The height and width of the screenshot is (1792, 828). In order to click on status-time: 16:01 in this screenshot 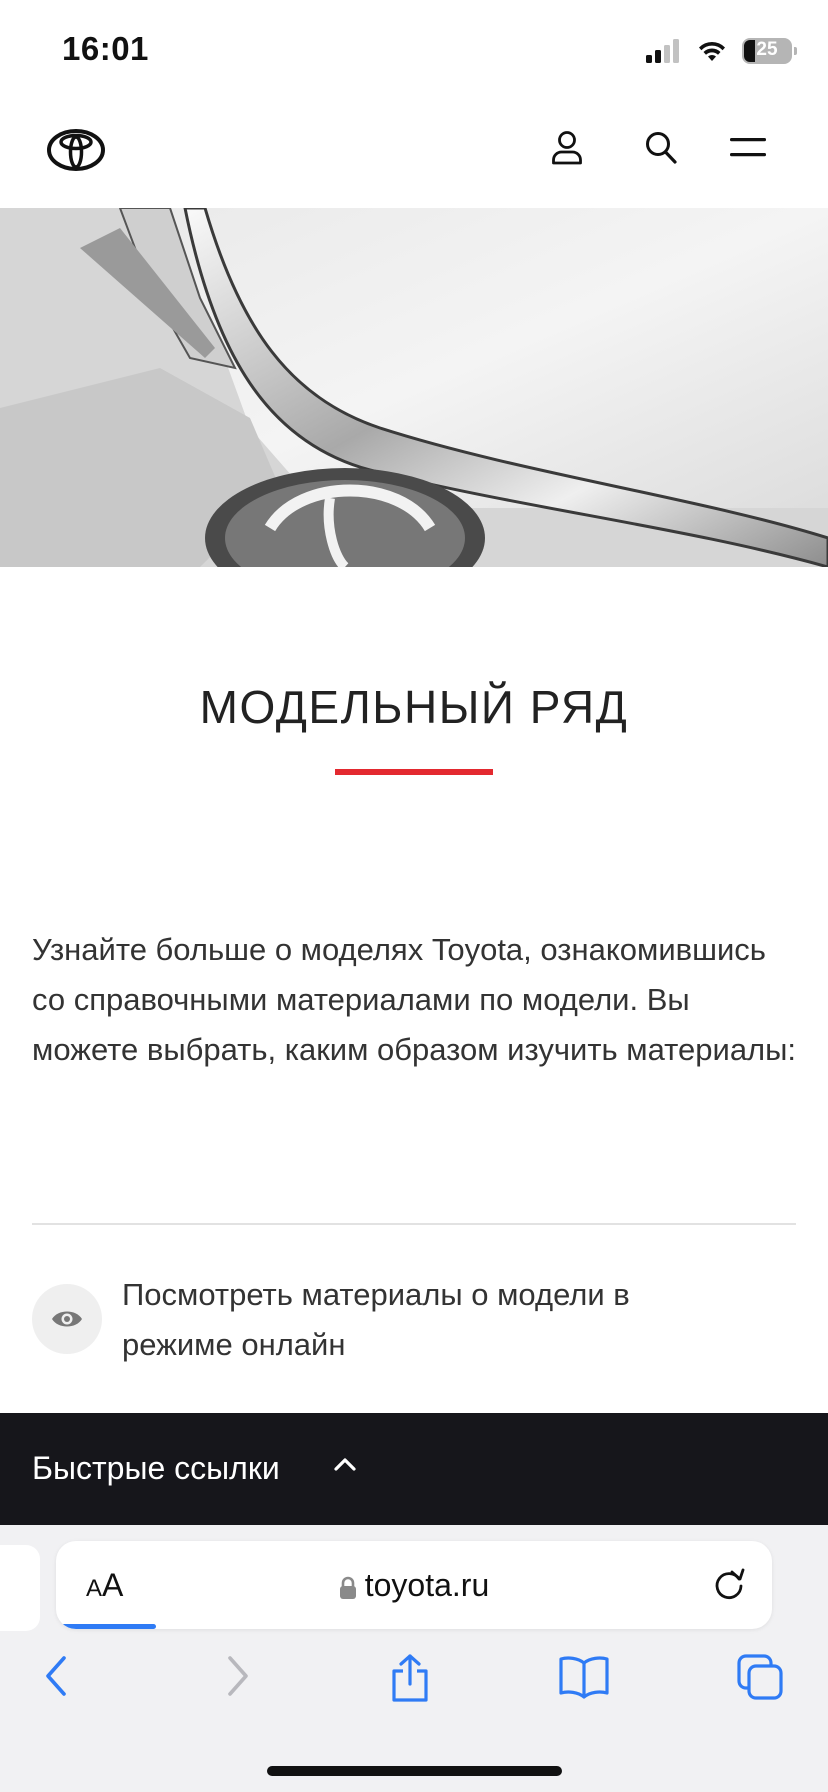, I will do `click(105, 48)`.